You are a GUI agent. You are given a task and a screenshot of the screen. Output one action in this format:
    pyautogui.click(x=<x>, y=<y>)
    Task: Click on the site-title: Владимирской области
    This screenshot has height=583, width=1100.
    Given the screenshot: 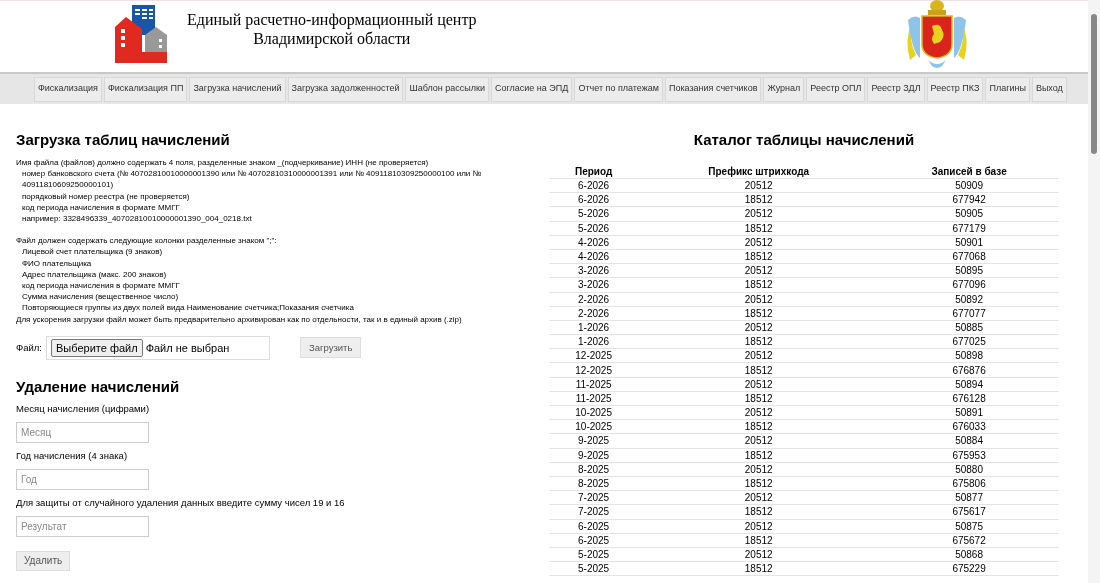 What is the action you would take?
    pyautogui.click(x=332, y=38)
    